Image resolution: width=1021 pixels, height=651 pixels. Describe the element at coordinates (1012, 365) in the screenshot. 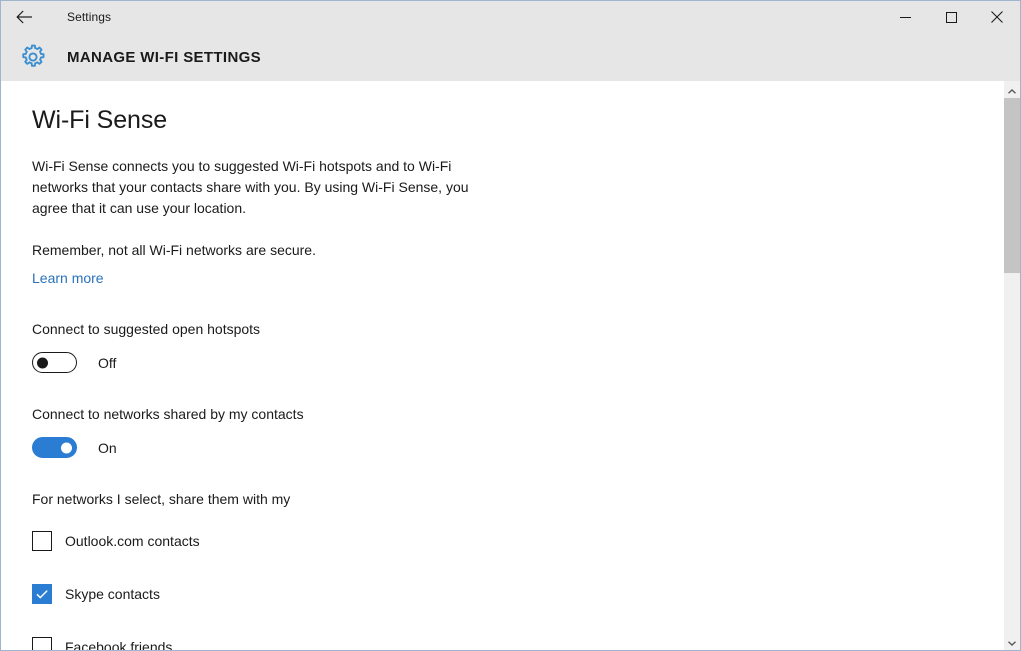

I see `vertical-scrollbar` at that location.